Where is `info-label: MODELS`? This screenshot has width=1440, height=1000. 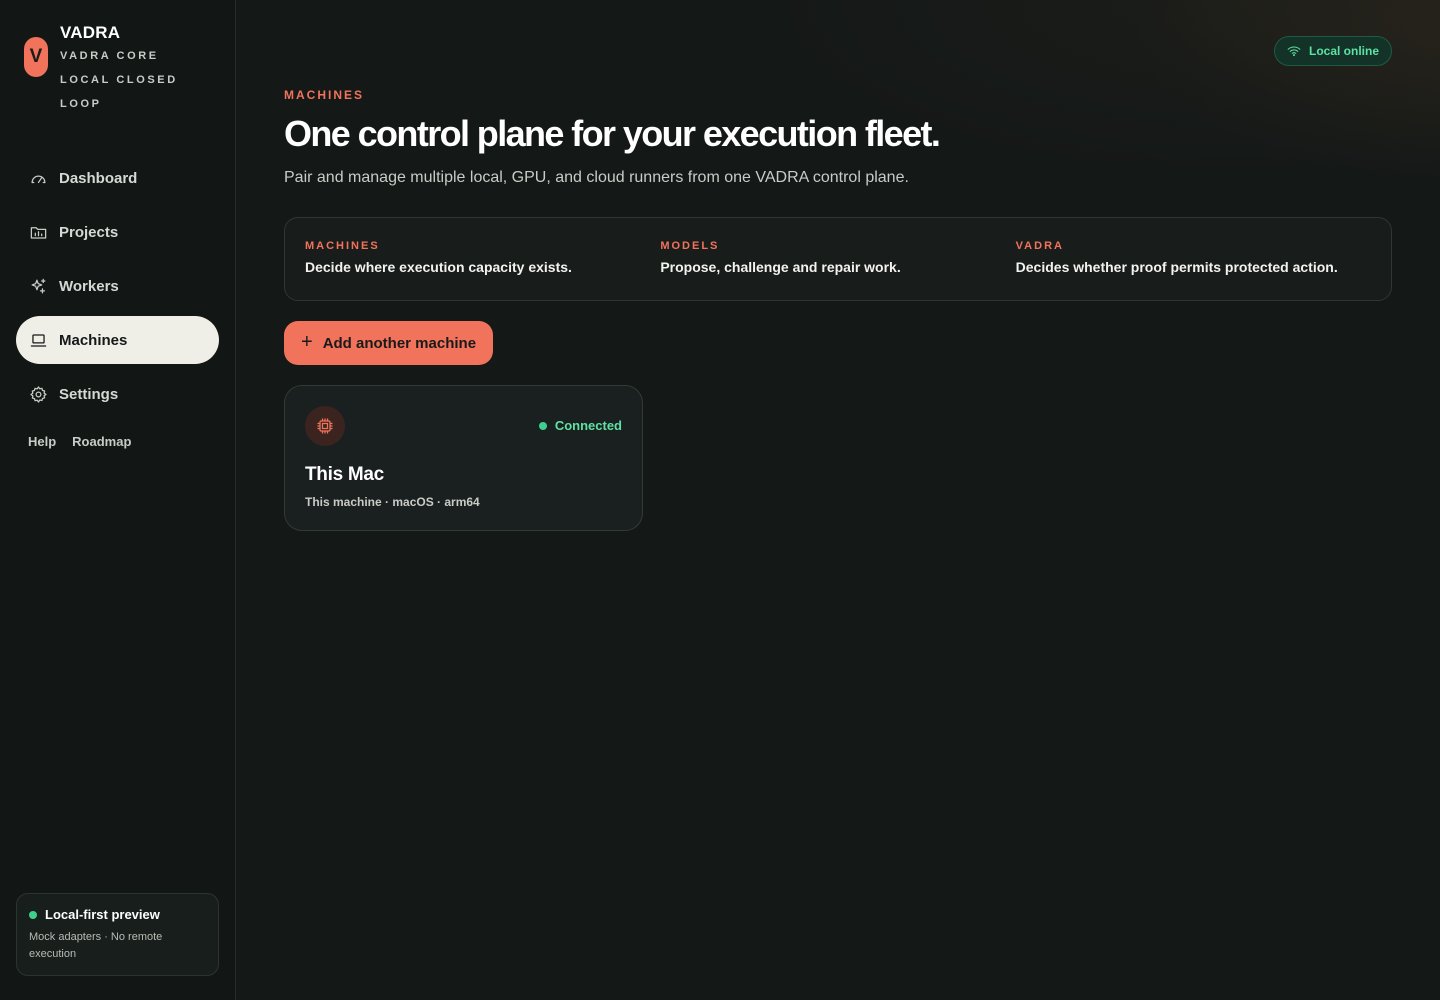
info-label: MODELS is located at coordinates (690, 246).